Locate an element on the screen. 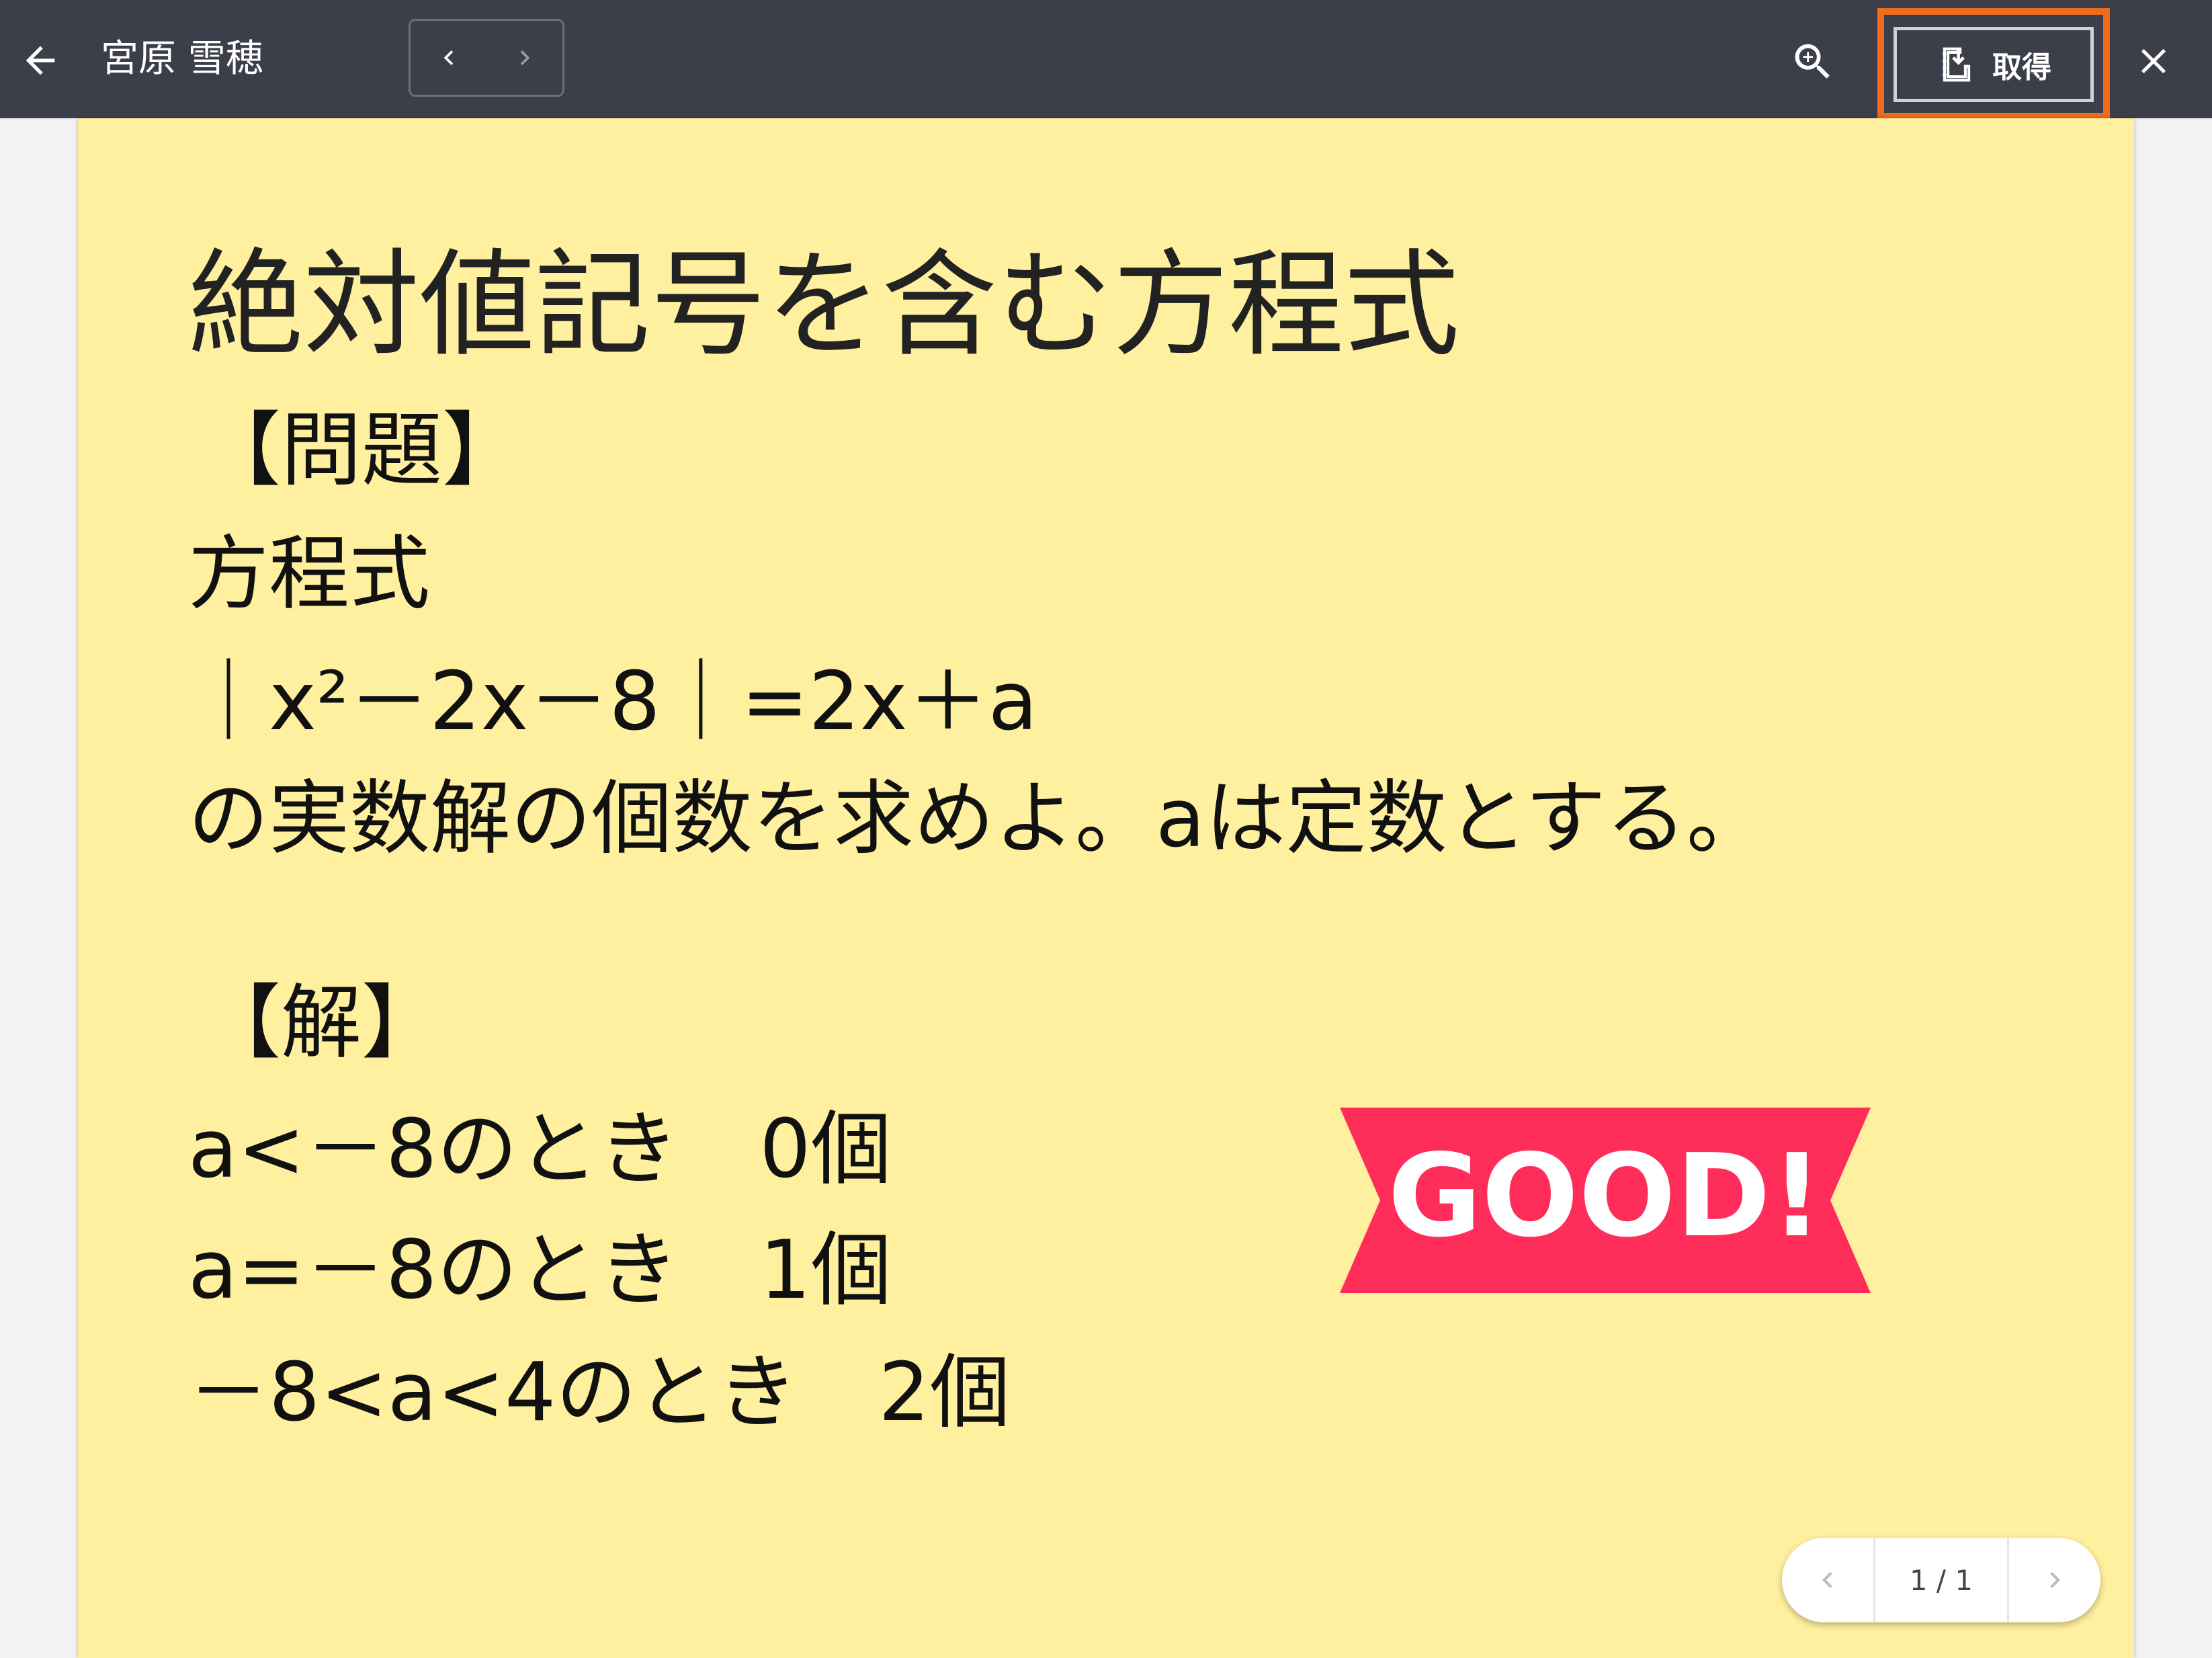 The height and width of the screenshot is (1658, 2212). problem-text-2: の実数解の個数を求めよ。aは定数とする。 is located at coordinates (977, 819).